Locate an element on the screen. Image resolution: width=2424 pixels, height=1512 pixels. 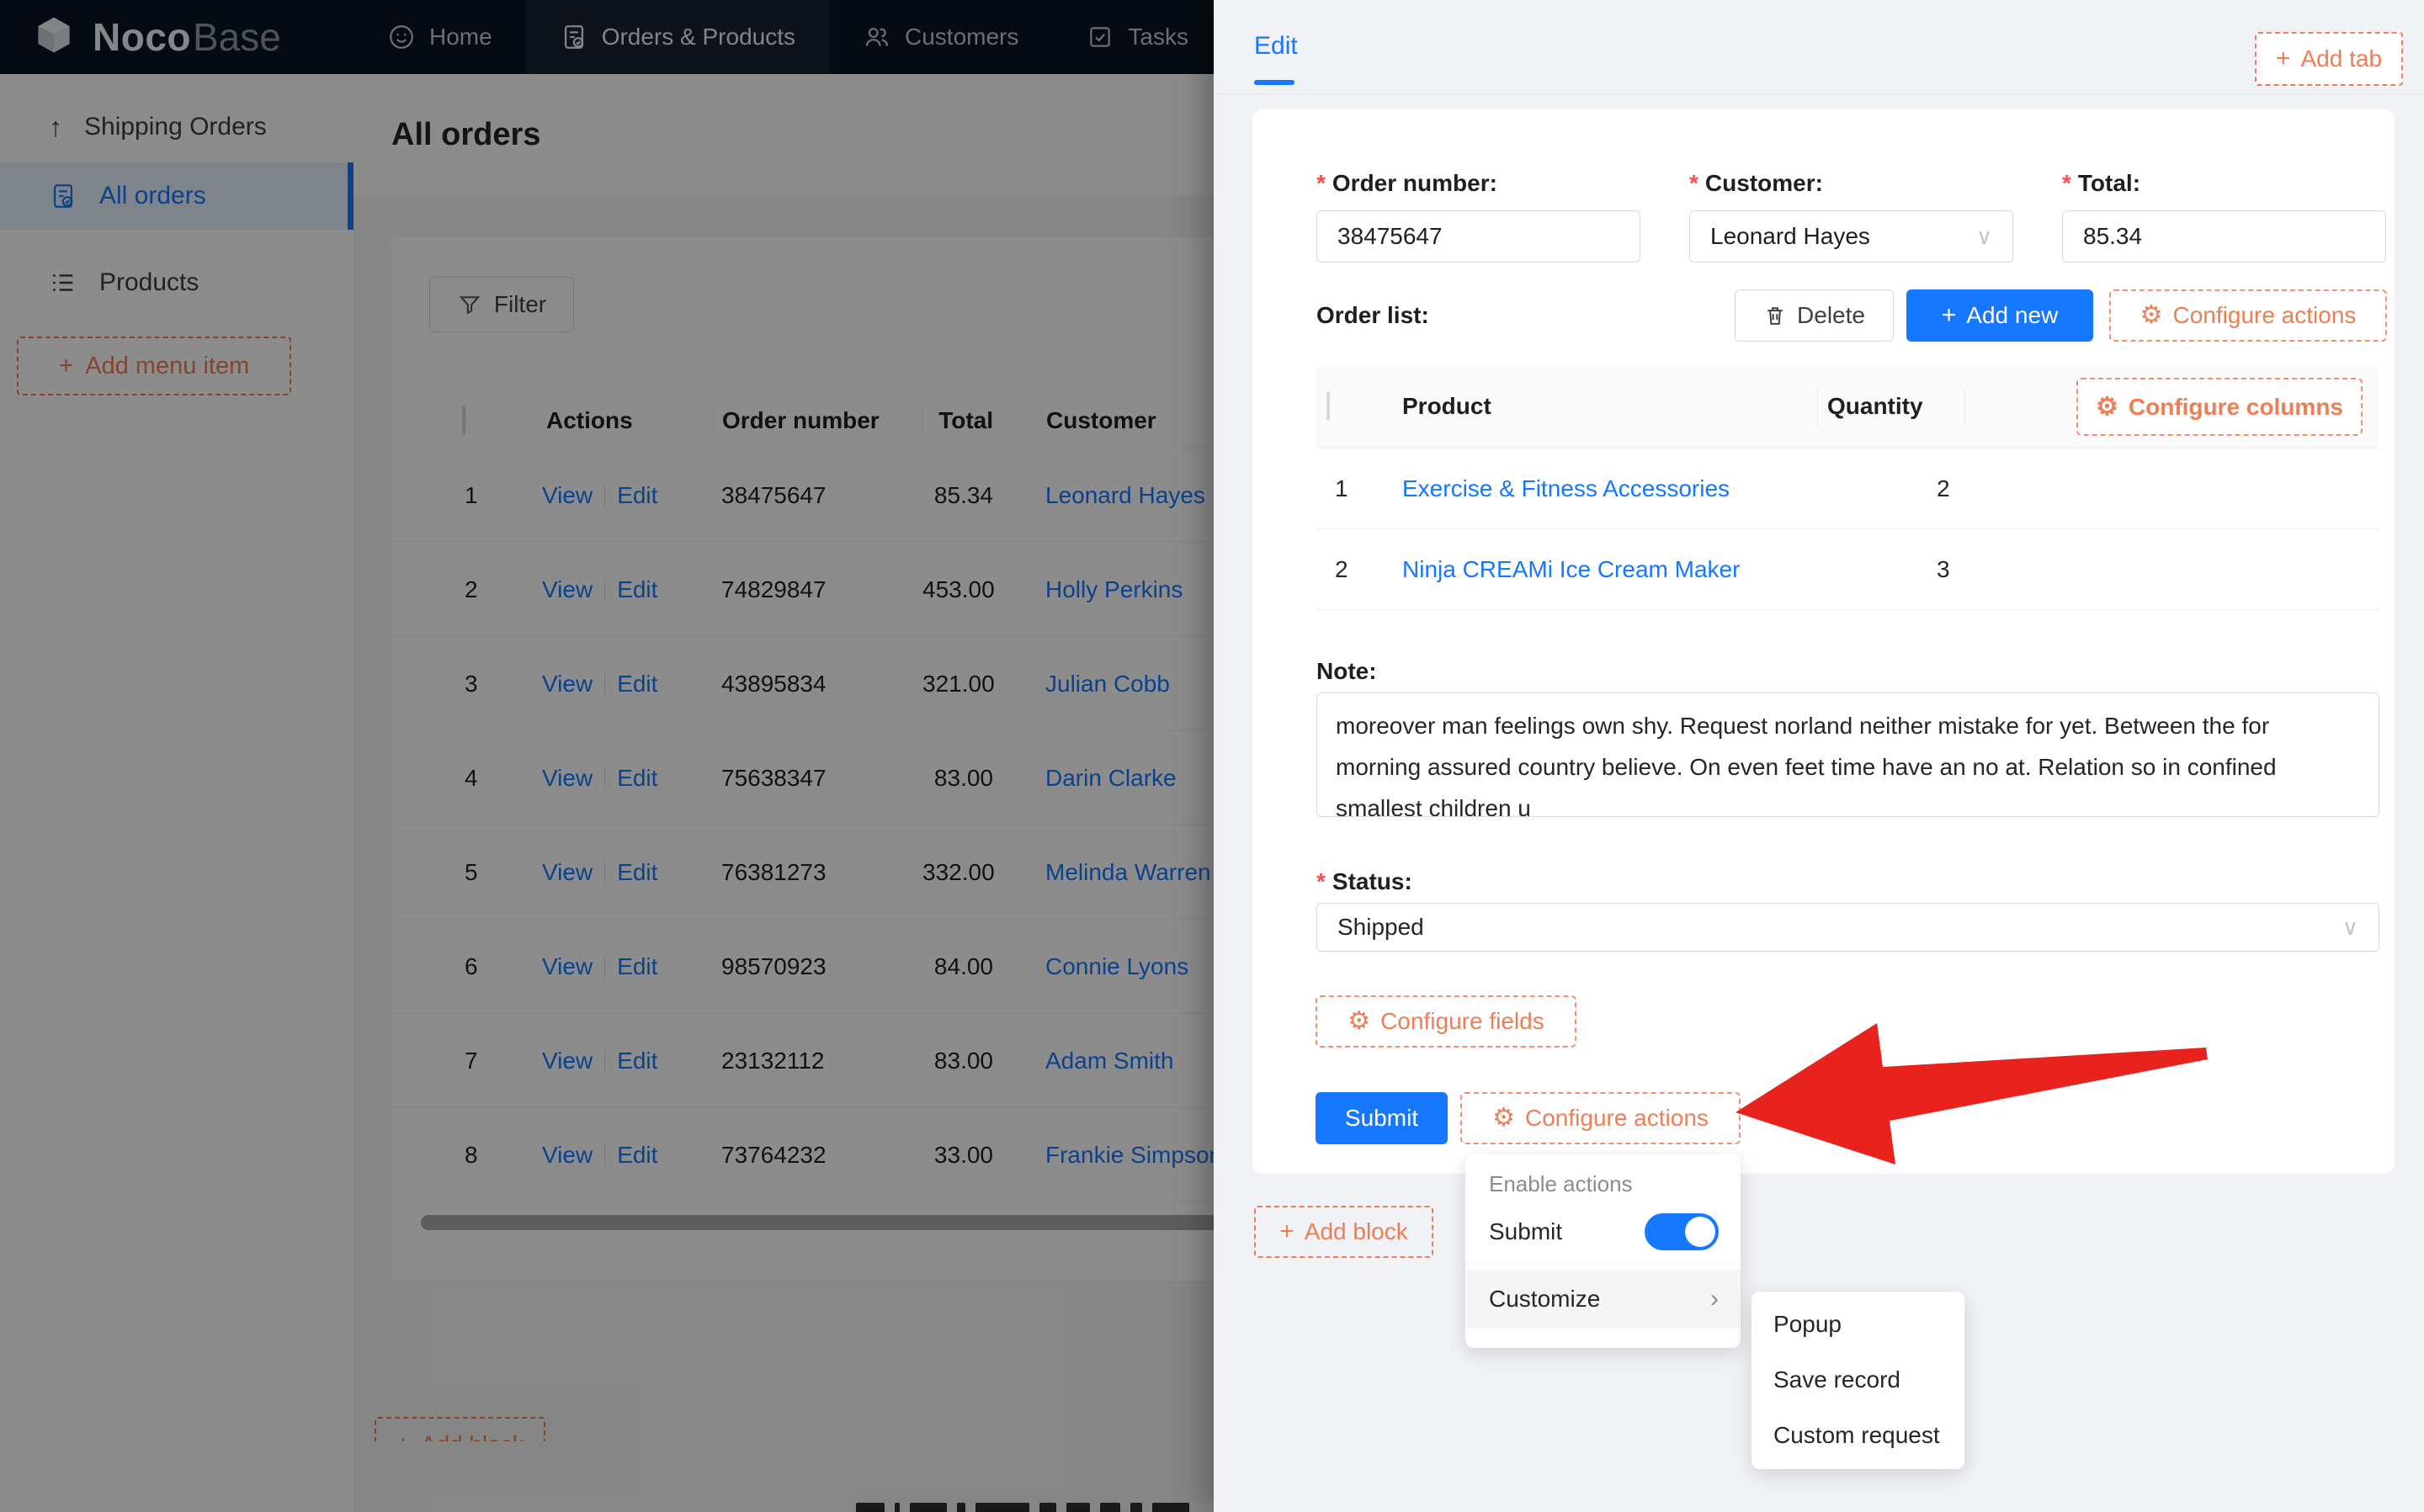
configure-fields-button: ⚙ Configure fields is located at coordinates (1446, 1021).